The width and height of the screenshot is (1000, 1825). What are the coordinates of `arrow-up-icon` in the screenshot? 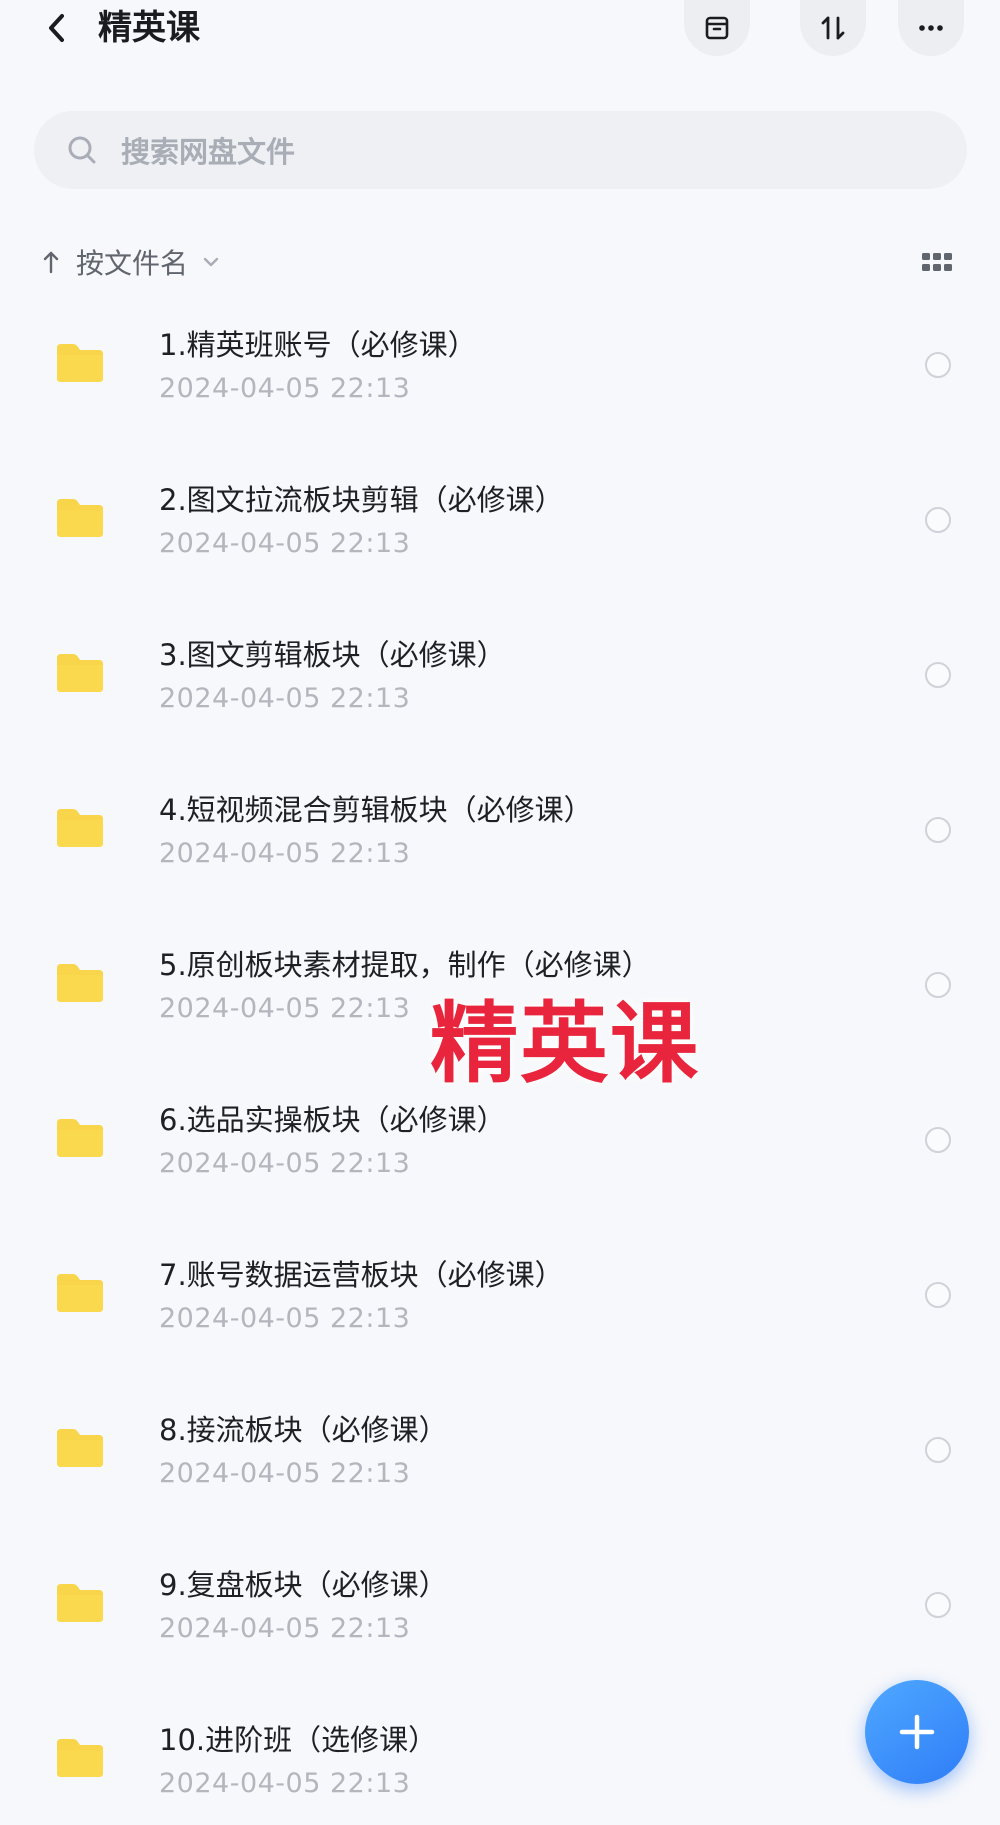 It's located at (51, 262).